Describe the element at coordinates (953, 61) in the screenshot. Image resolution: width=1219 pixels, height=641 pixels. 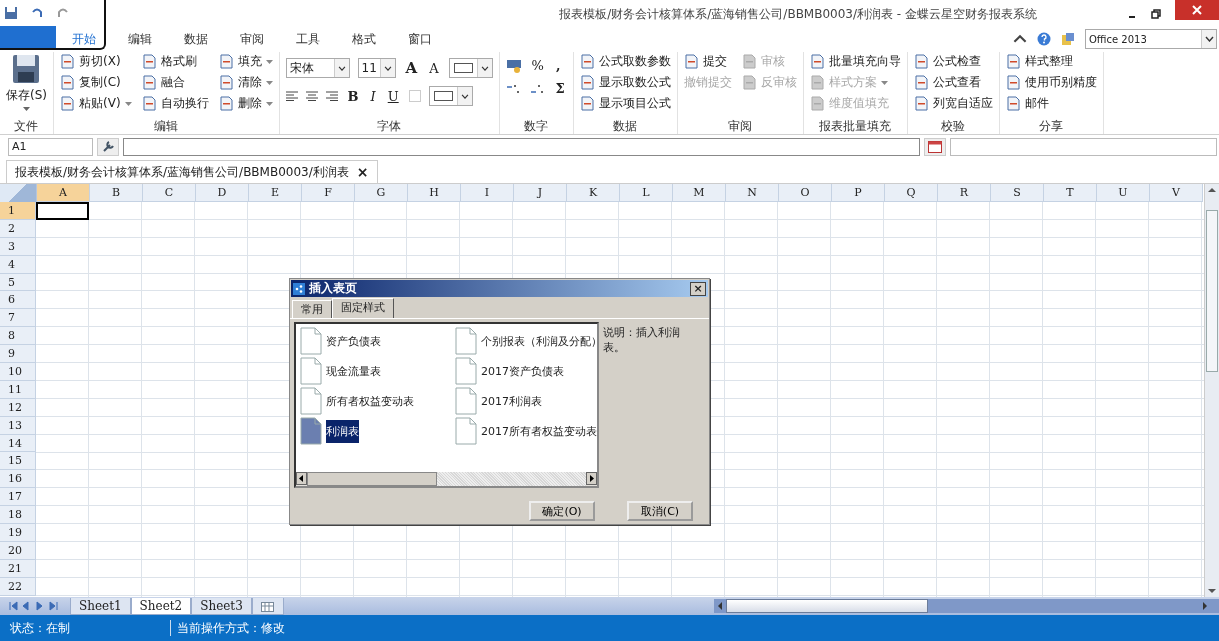
I see `ribbon-button: 公式检查` at that location.